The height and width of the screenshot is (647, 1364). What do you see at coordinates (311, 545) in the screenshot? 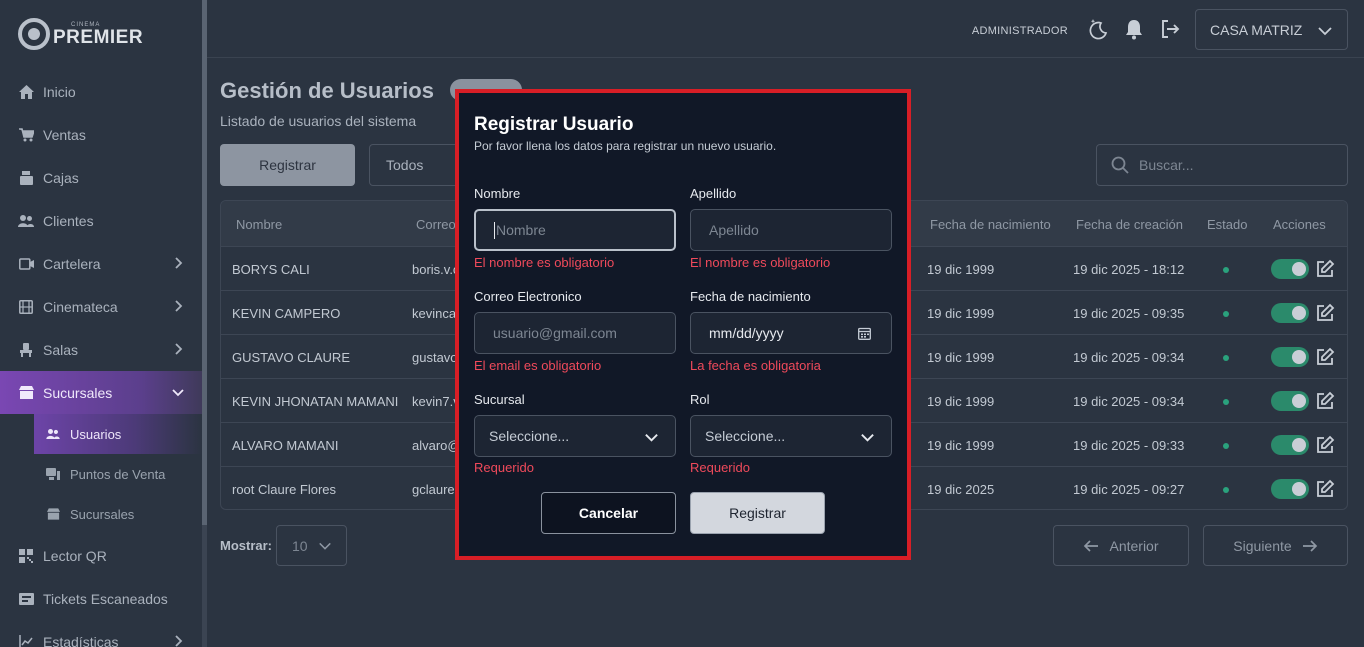
I see `page-size-select: 10` at bounding box center [311, 545].